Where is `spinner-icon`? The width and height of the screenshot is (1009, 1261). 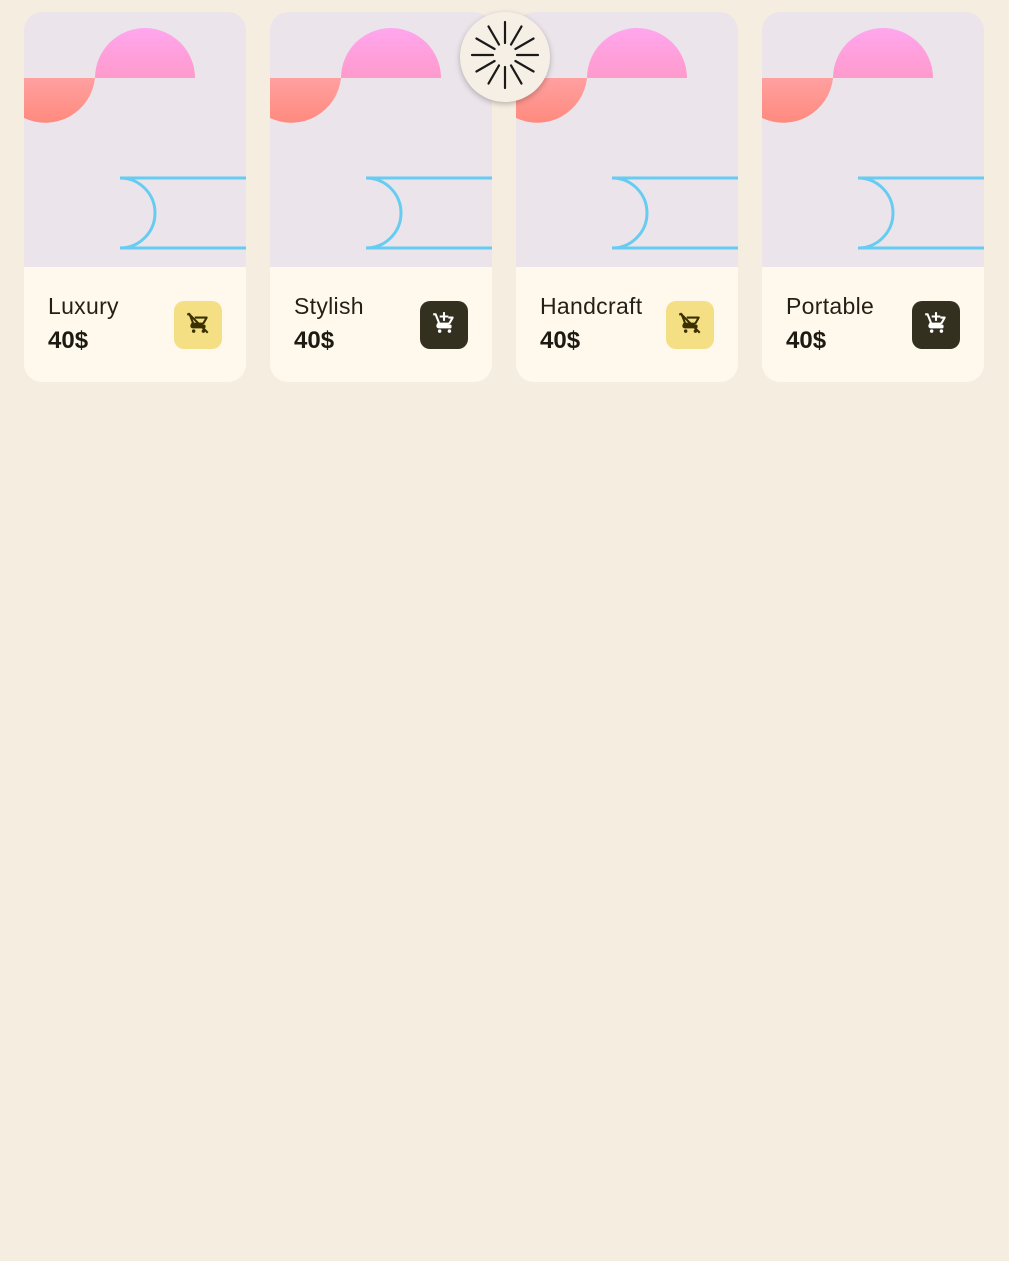
spinner-icon is located at coordinates (505, 57).